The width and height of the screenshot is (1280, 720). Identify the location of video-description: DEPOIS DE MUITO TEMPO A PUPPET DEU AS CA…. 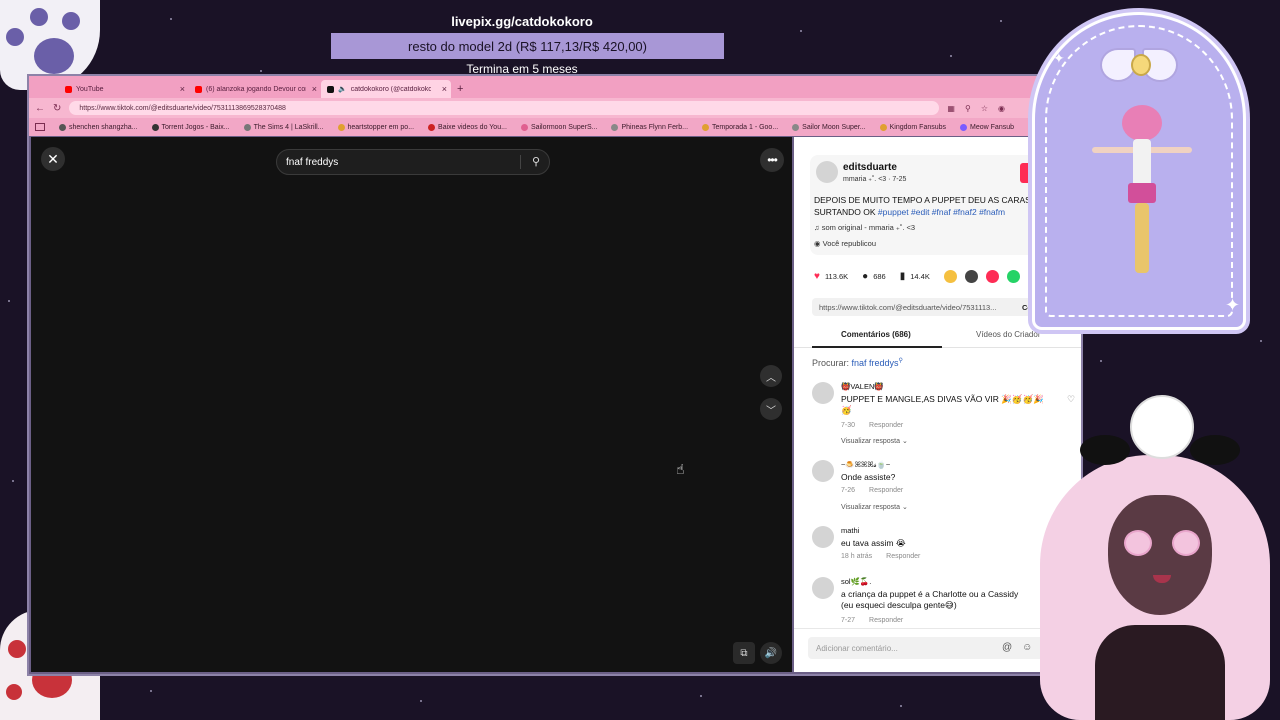
(922, 206).